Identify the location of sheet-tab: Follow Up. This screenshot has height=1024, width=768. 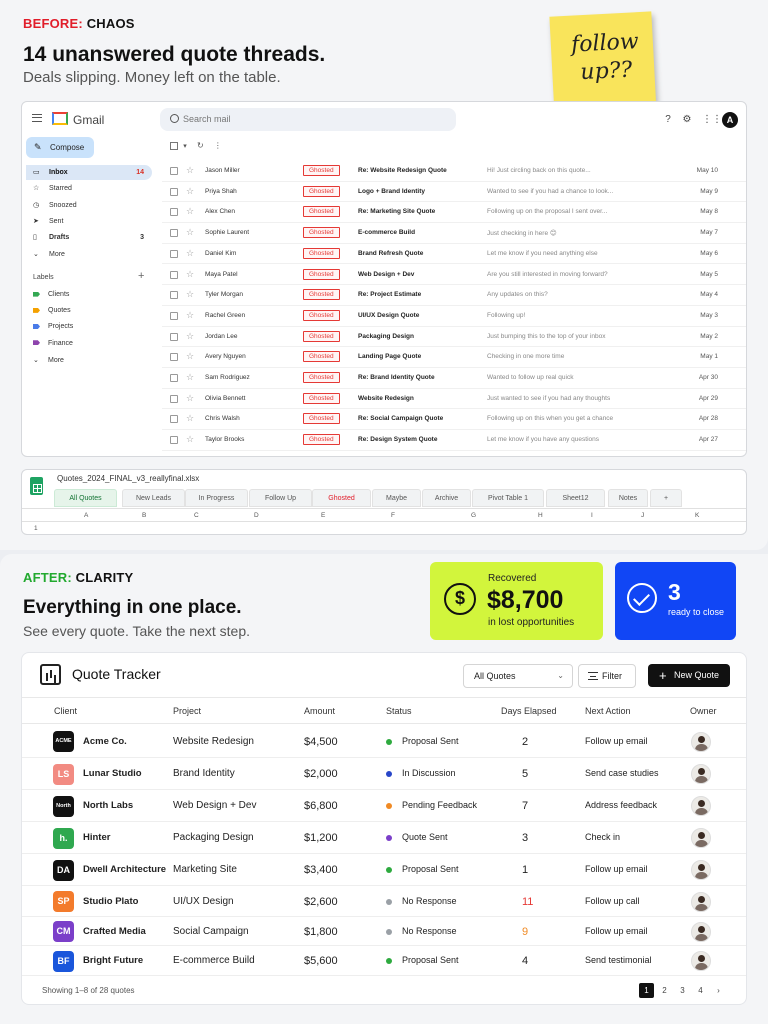
(280, 498).